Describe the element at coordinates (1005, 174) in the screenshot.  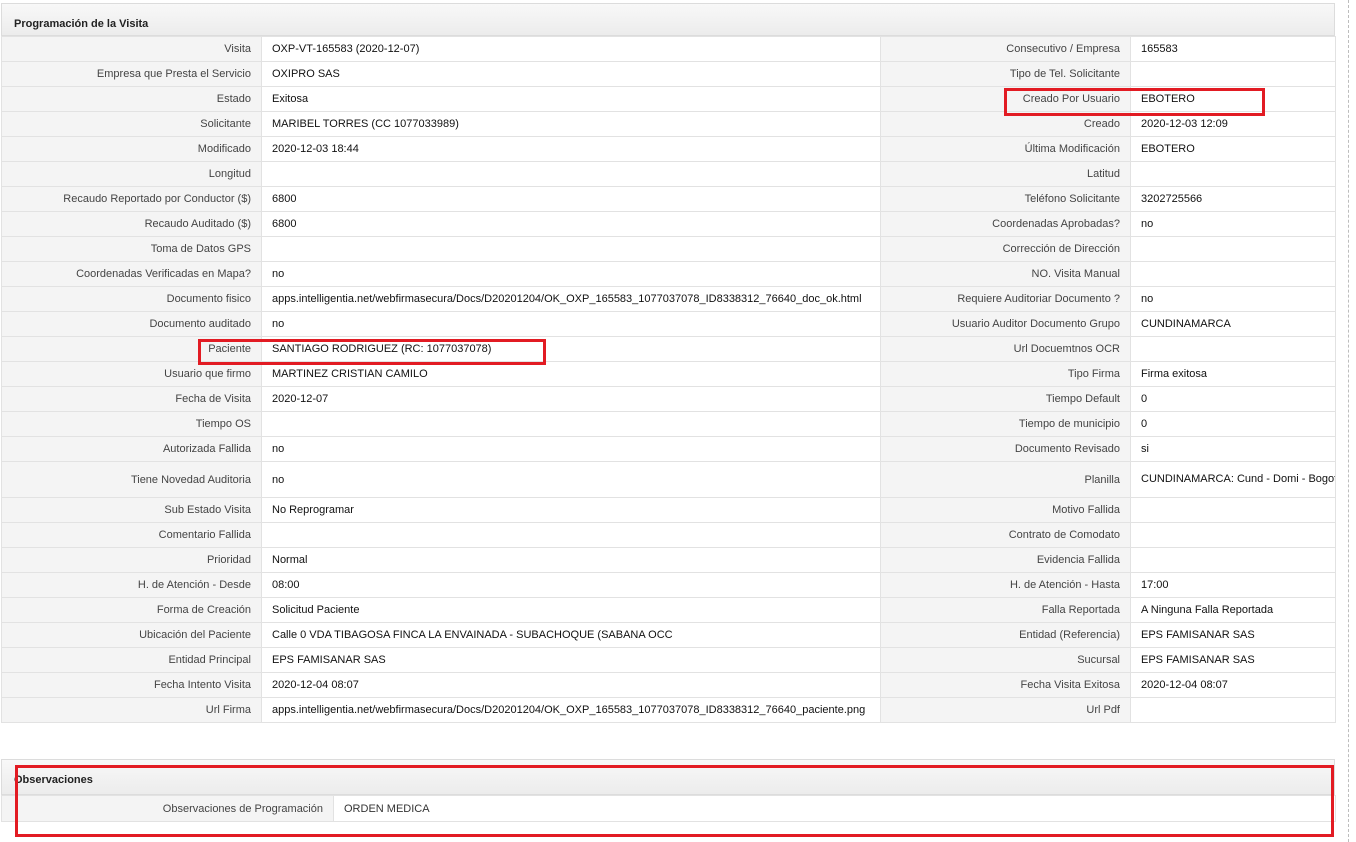
I see `right-label: Latitud` at that location.